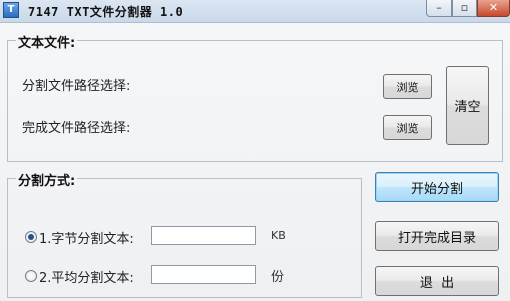  What do you see at coordinates (467, 105) in the screenshot?
I see `clear-button: 清空` at bounding box center [467, 105].